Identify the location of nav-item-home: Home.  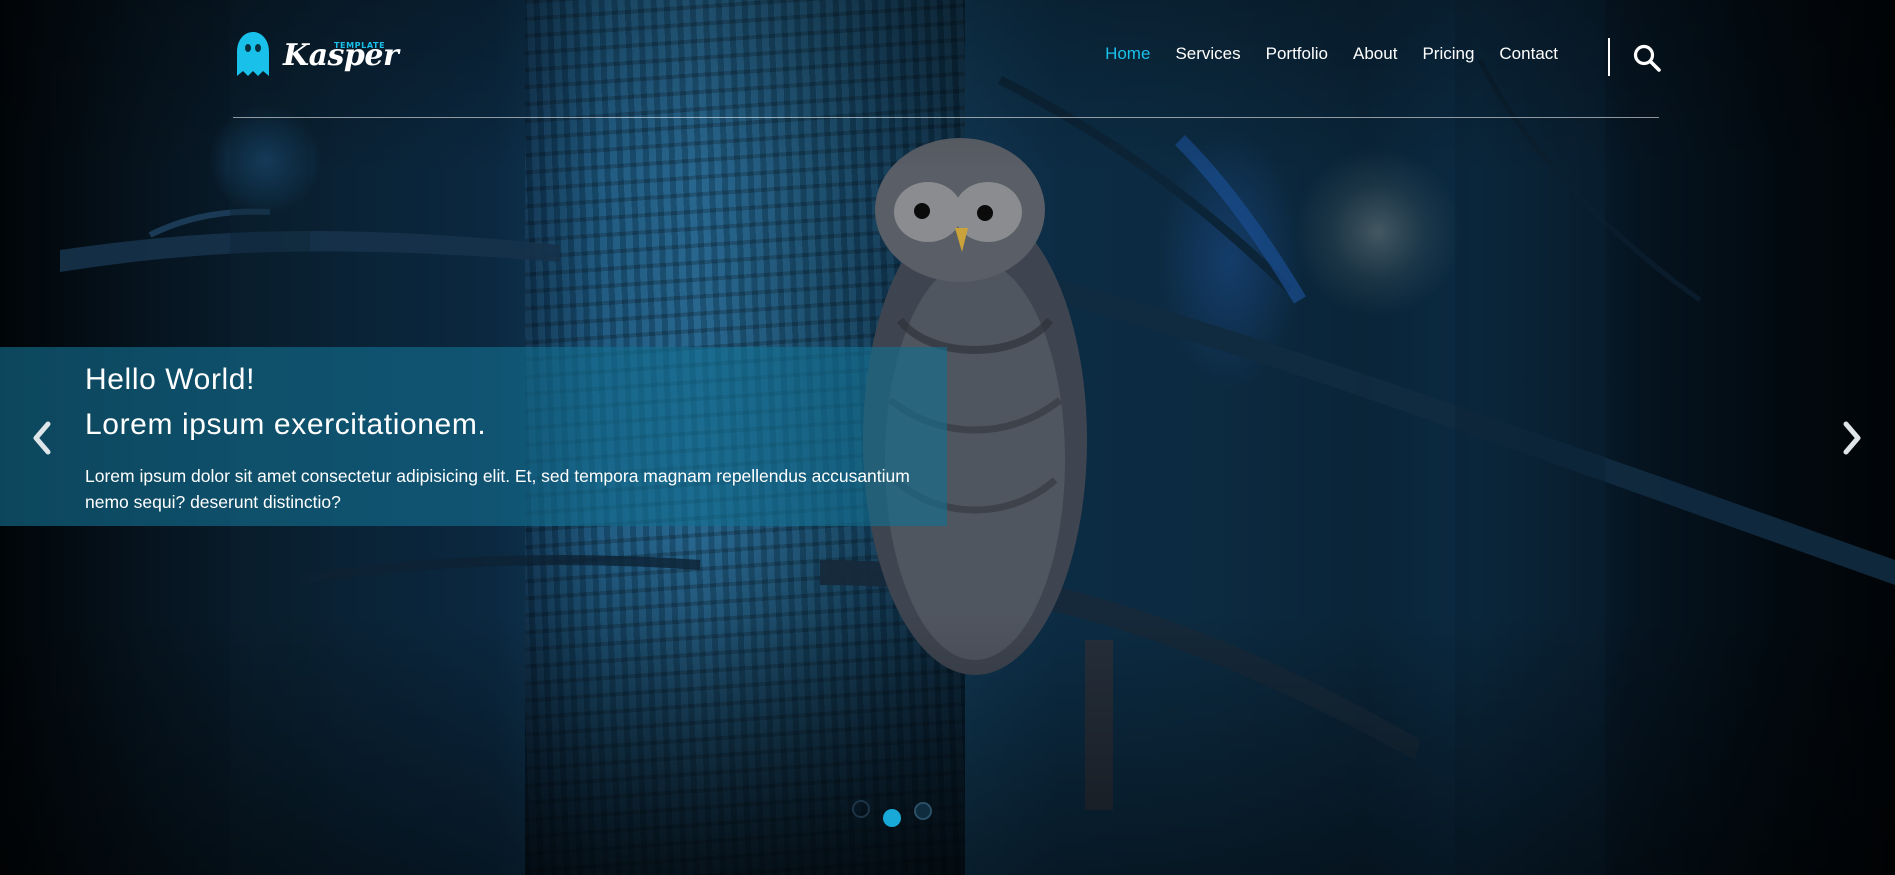
(1127, 54).